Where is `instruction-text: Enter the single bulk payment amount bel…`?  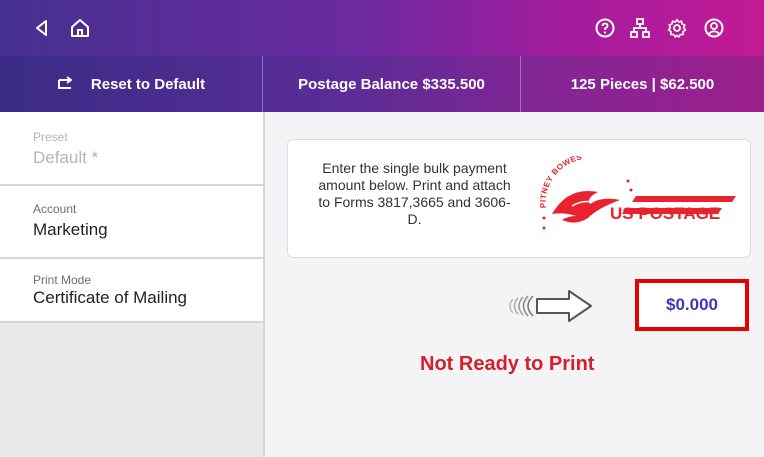 instruction-text: Enter the single bulk payment amount bel… is located at coordinates (414, 193).